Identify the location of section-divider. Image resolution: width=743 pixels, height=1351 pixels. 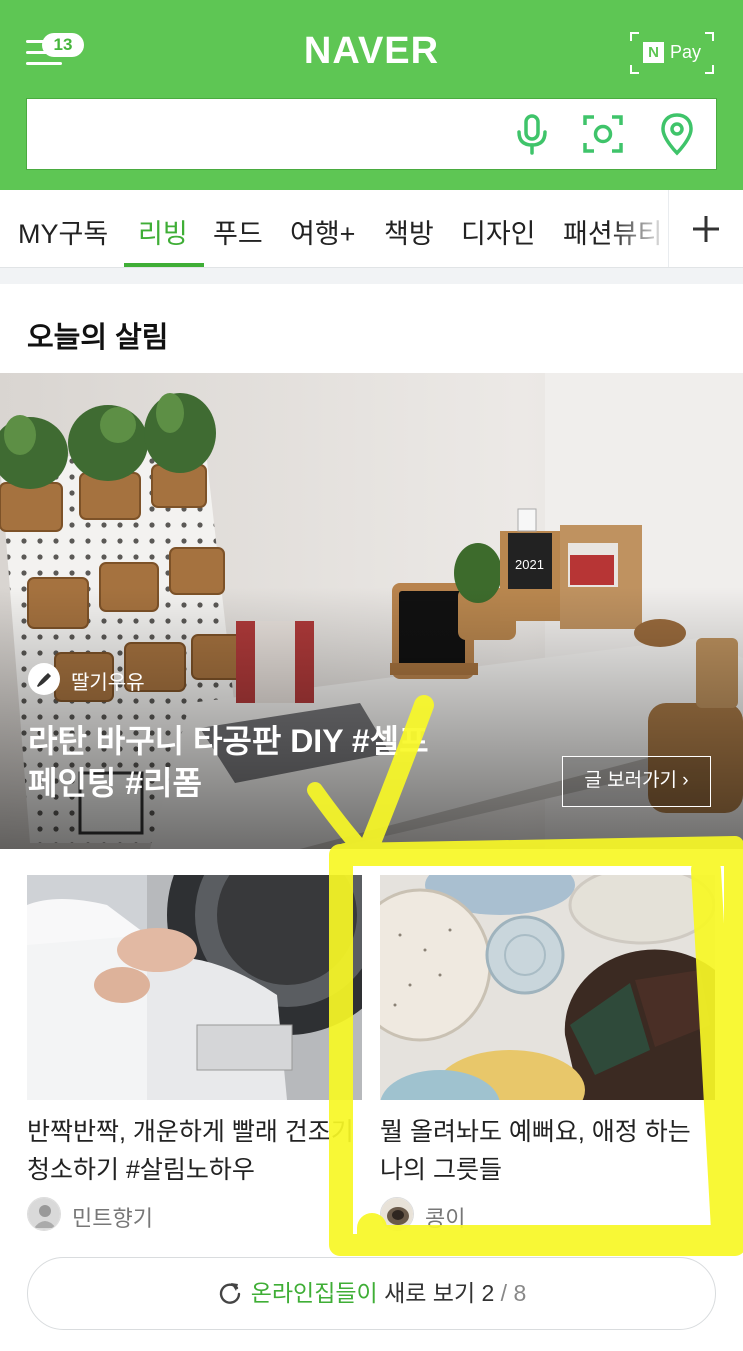
(371, 276).